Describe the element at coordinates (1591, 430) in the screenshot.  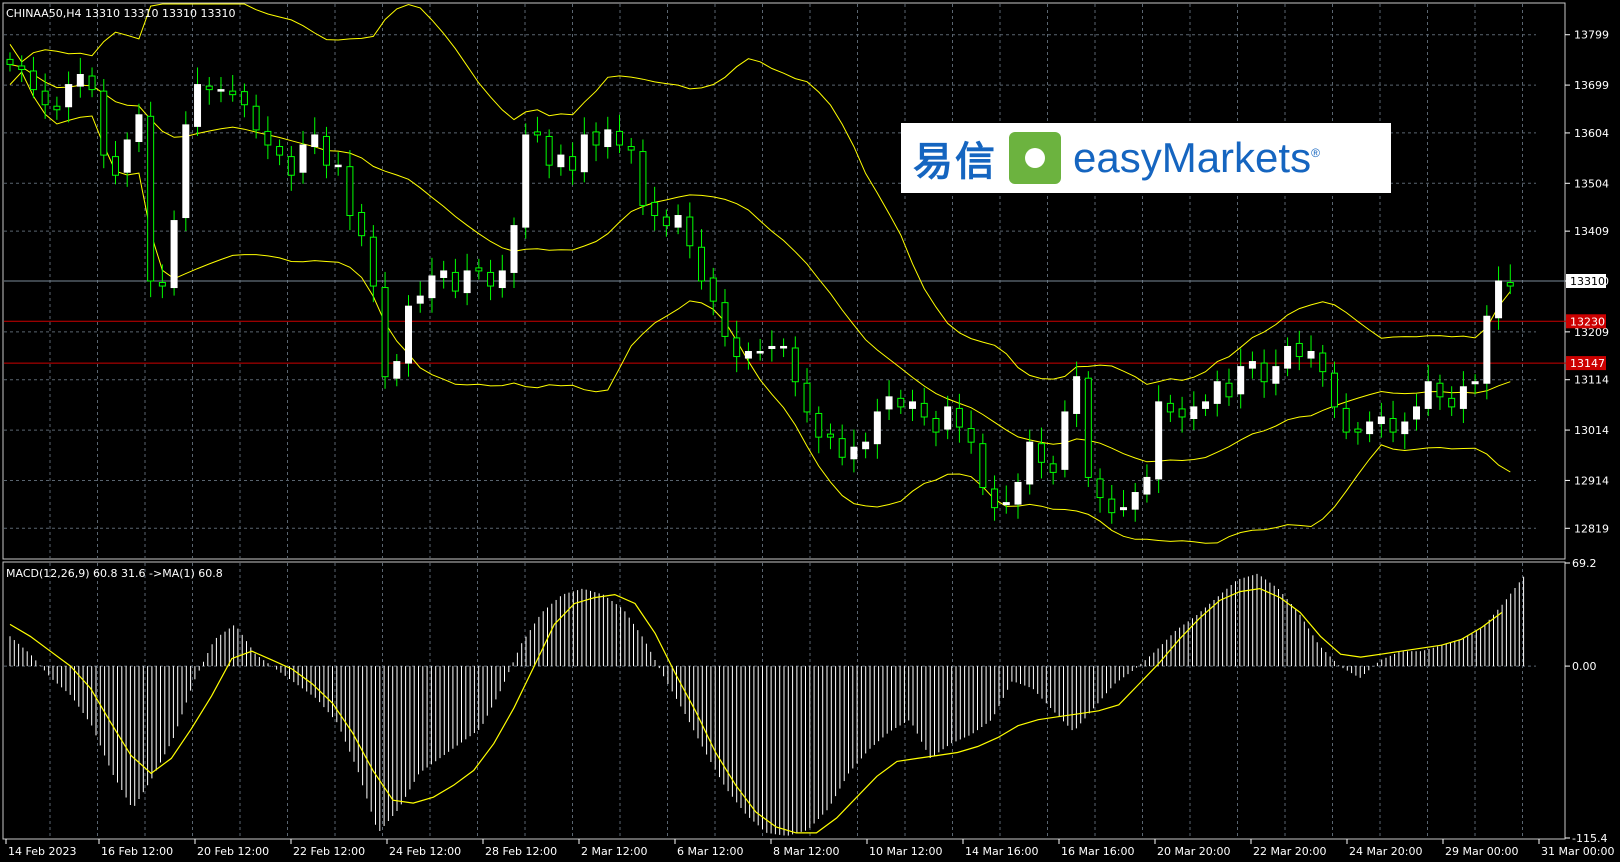
I see `price-tick-label: 13014` at that location.